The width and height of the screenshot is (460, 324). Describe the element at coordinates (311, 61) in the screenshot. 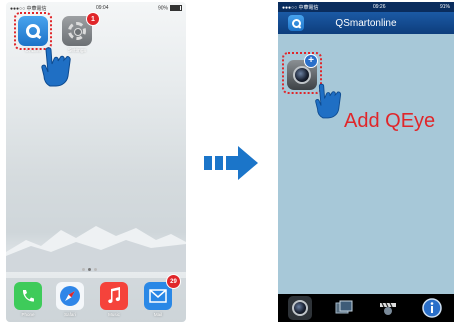

I see `plus-icon: +` at that location.